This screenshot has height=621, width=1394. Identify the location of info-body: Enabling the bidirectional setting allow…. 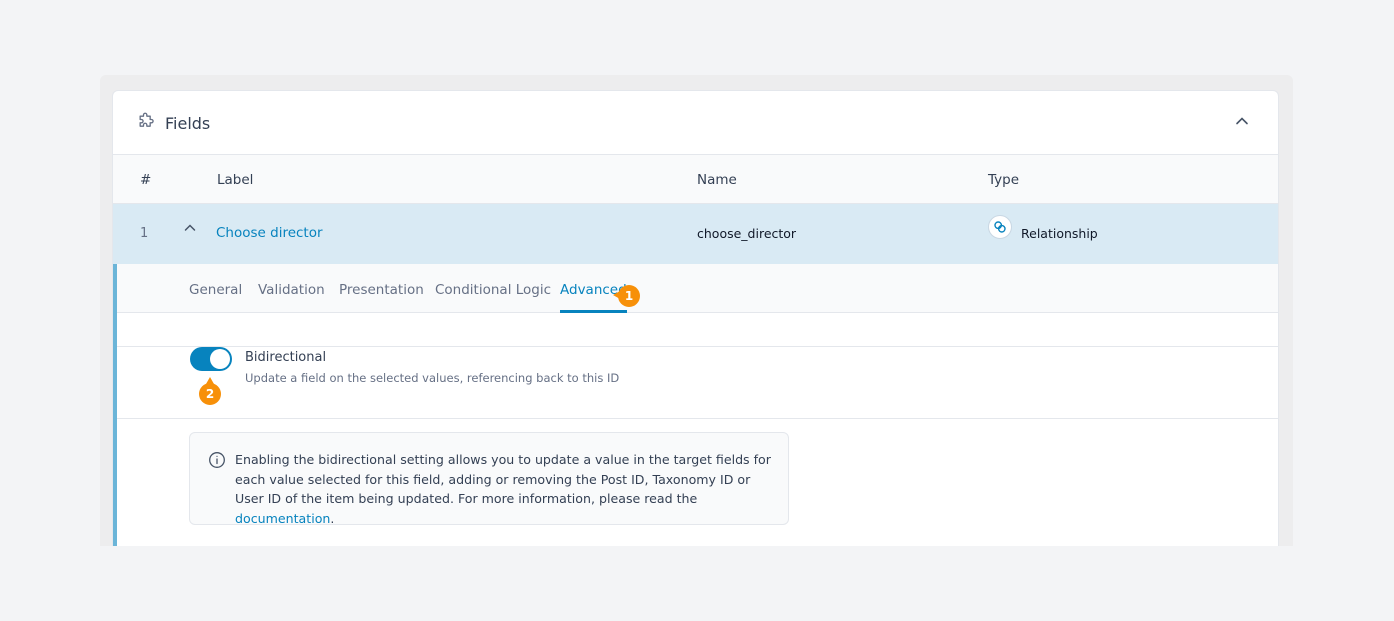
(503, 479).